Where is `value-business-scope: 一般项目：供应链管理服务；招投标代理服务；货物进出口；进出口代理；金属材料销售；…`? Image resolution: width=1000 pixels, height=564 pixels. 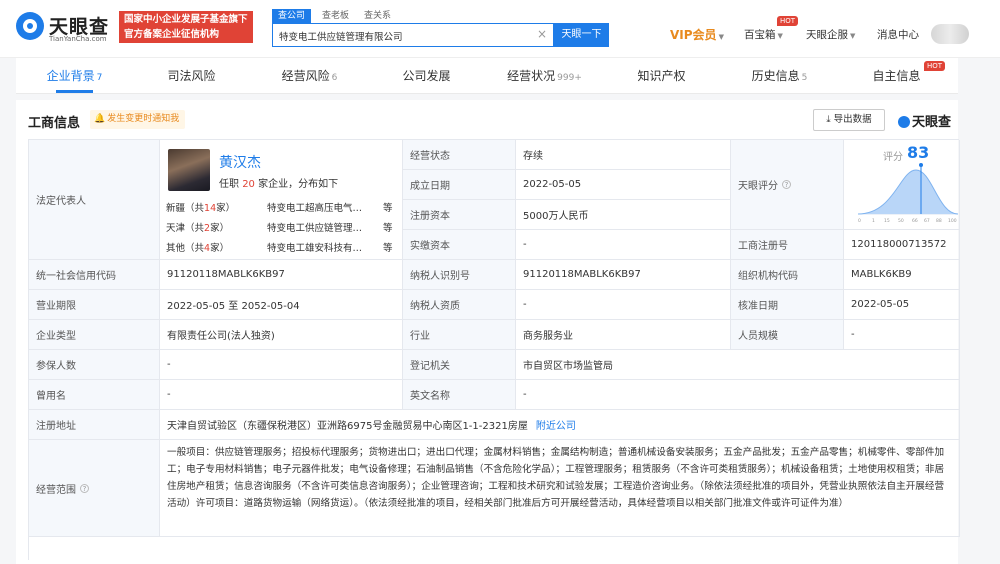 value-business-scope: 一般项目：供应链管理服务；招投标代理服务；货物进出口；进出口代理；金属材料销售；… is located at coordinates (560, 488).